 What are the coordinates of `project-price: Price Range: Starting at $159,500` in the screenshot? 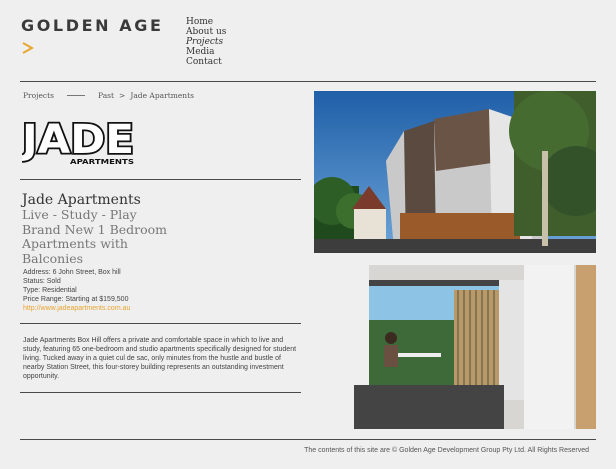 It's located at (76, 299).